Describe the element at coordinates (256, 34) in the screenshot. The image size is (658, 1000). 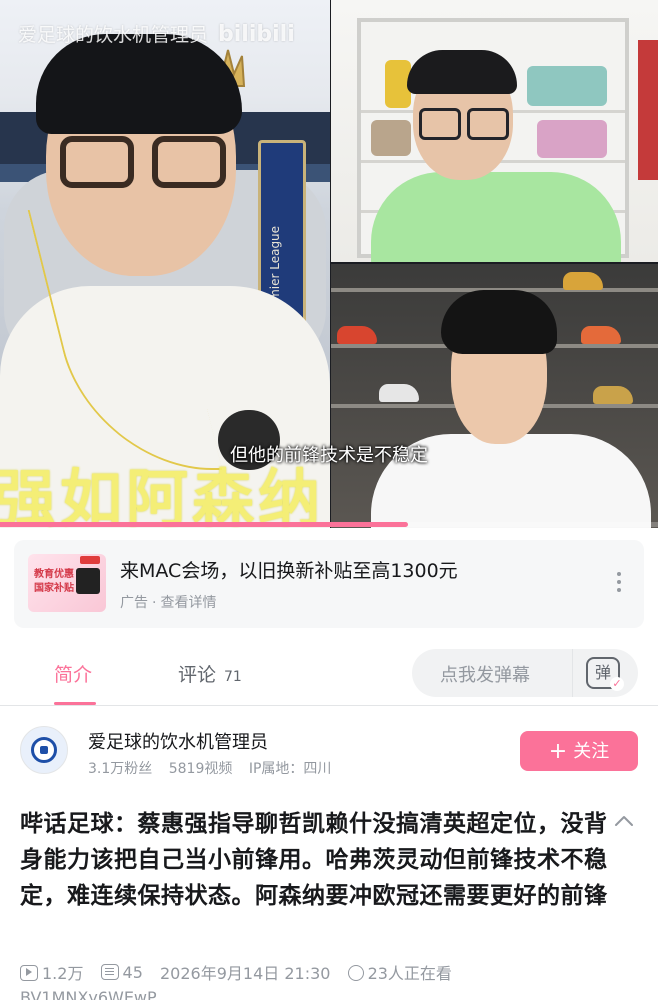
I see `bilibili-logo: bilibili` at that location.